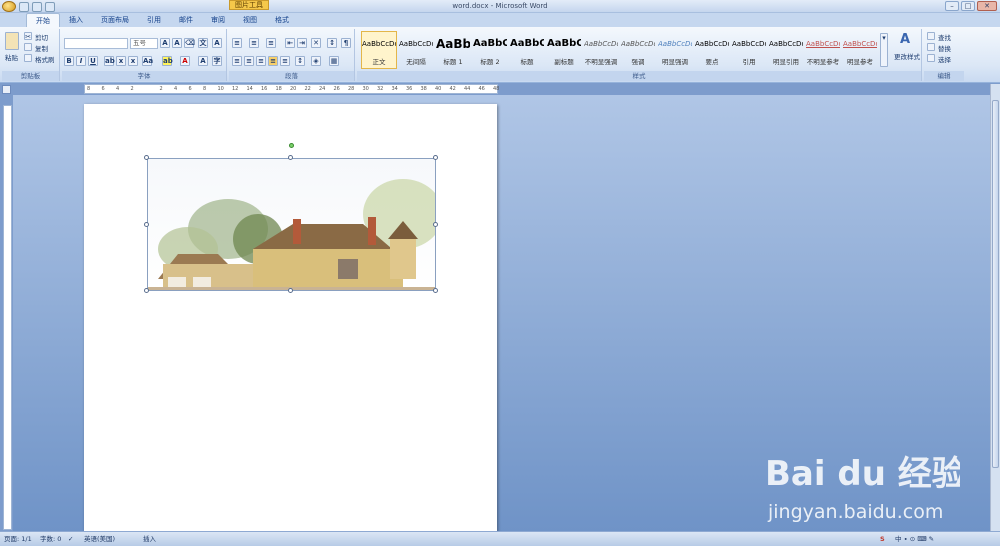  What do you see at coordinates (185, 61) in the screenshot?
I see `font-color-icon: A` at bounding box center [185, 61].